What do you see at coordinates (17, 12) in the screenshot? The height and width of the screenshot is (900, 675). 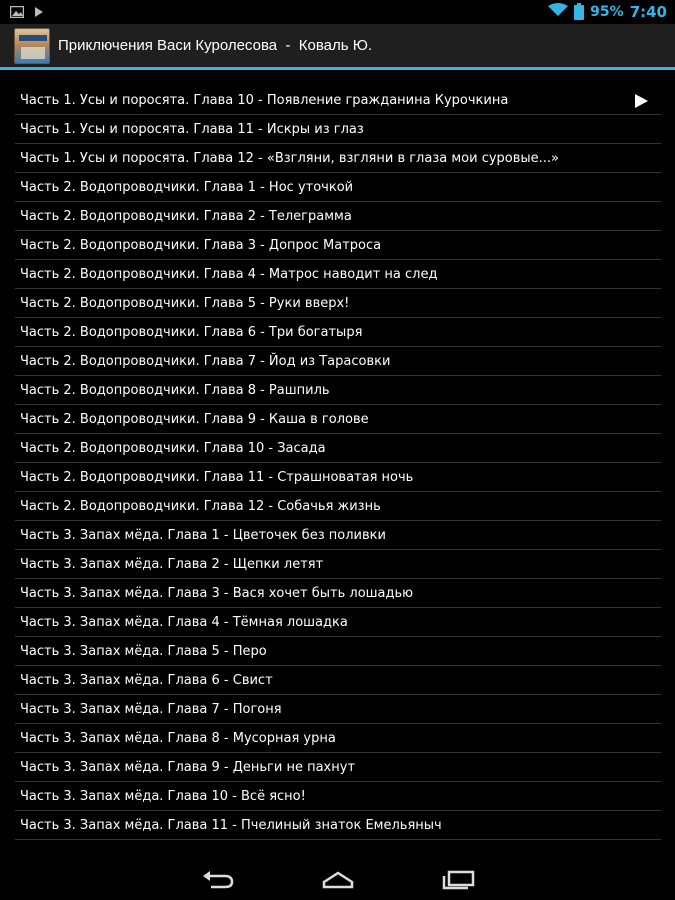 I see `gallery-icon` at bounding box center [17, 12].